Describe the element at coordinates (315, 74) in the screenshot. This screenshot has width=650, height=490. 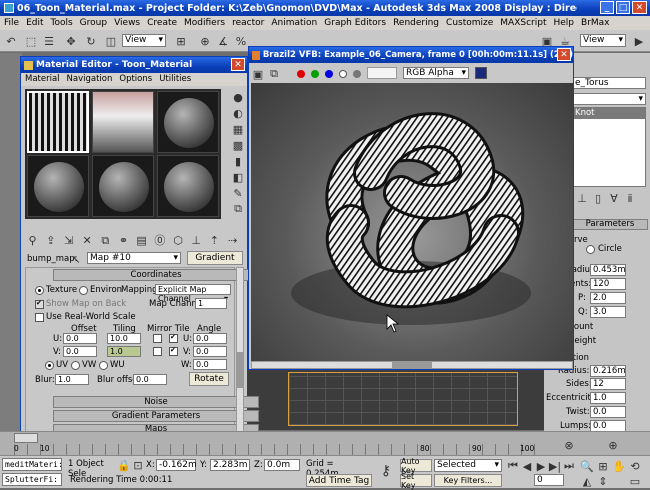
I see `green-channel-dot` at that location.